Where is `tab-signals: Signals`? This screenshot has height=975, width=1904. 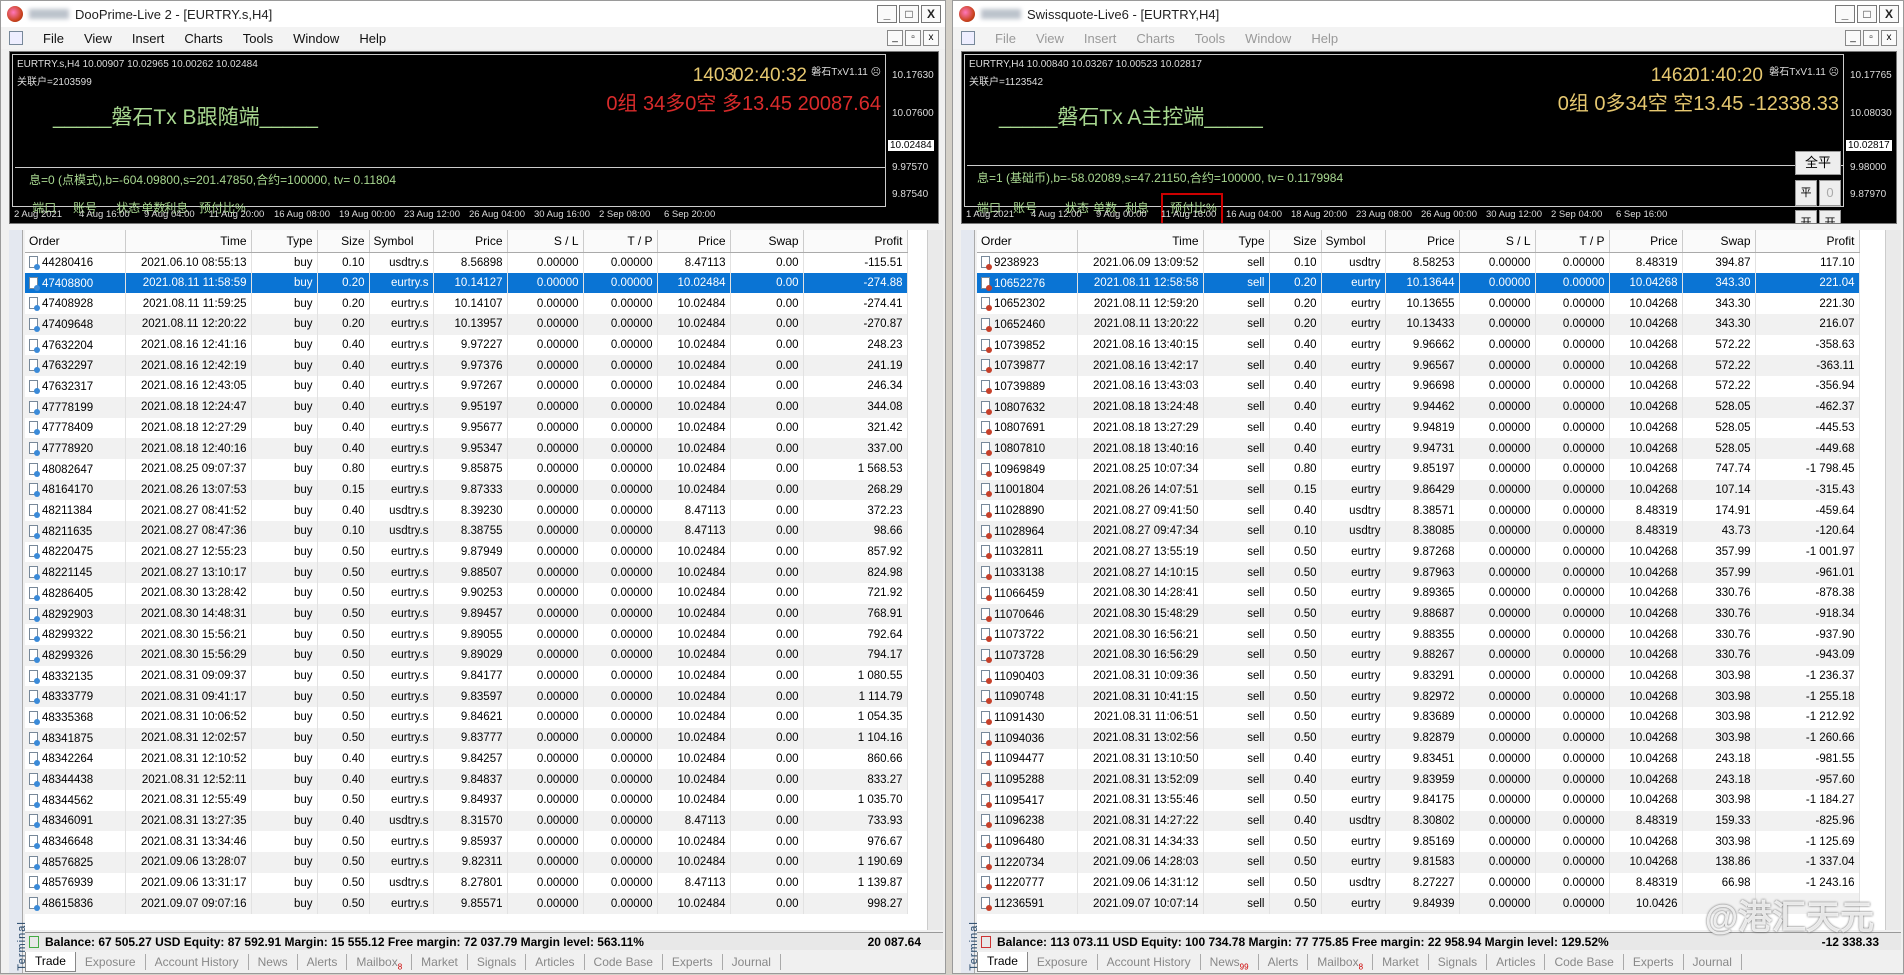
tab-signals: Signals is located at coordinates (1458, 962).